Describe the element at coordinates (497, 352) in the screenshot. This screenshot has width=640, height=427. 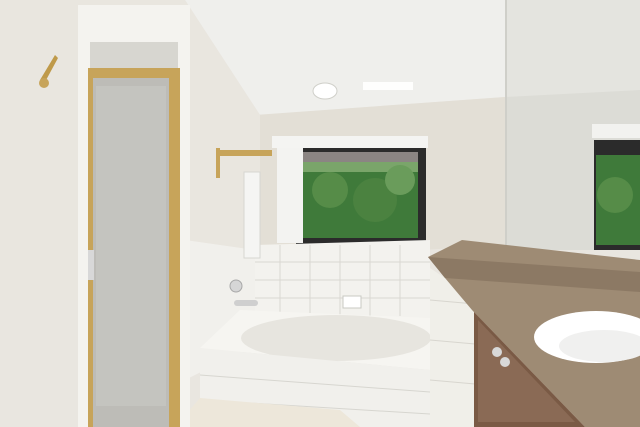
I see `cabinet-knob` at that location.